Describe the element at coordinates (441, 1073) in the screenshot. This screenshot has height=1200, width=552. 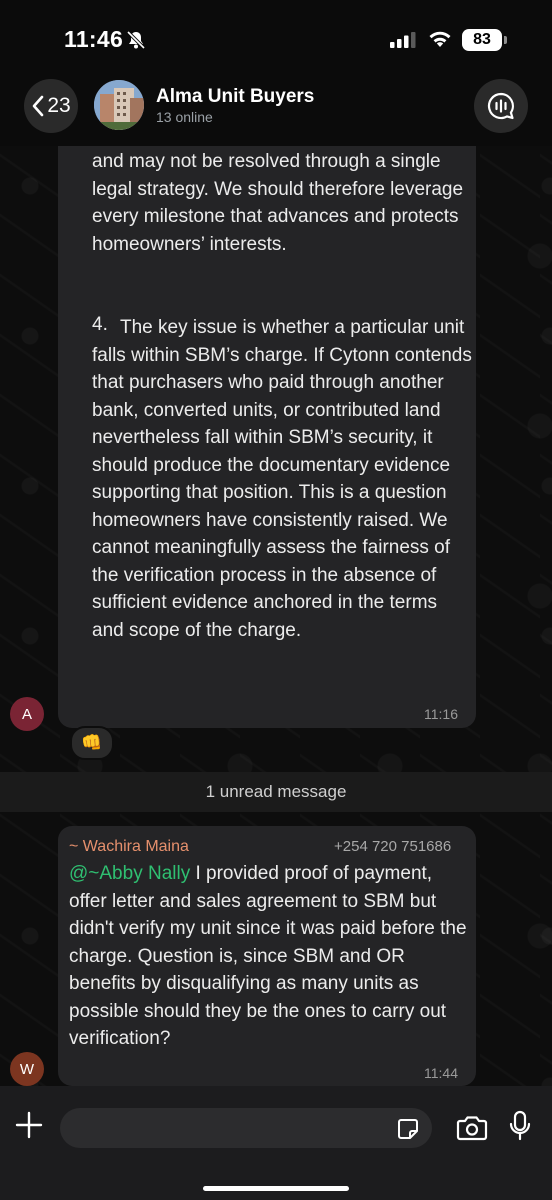
I see `message-time: 11:44` at that location.